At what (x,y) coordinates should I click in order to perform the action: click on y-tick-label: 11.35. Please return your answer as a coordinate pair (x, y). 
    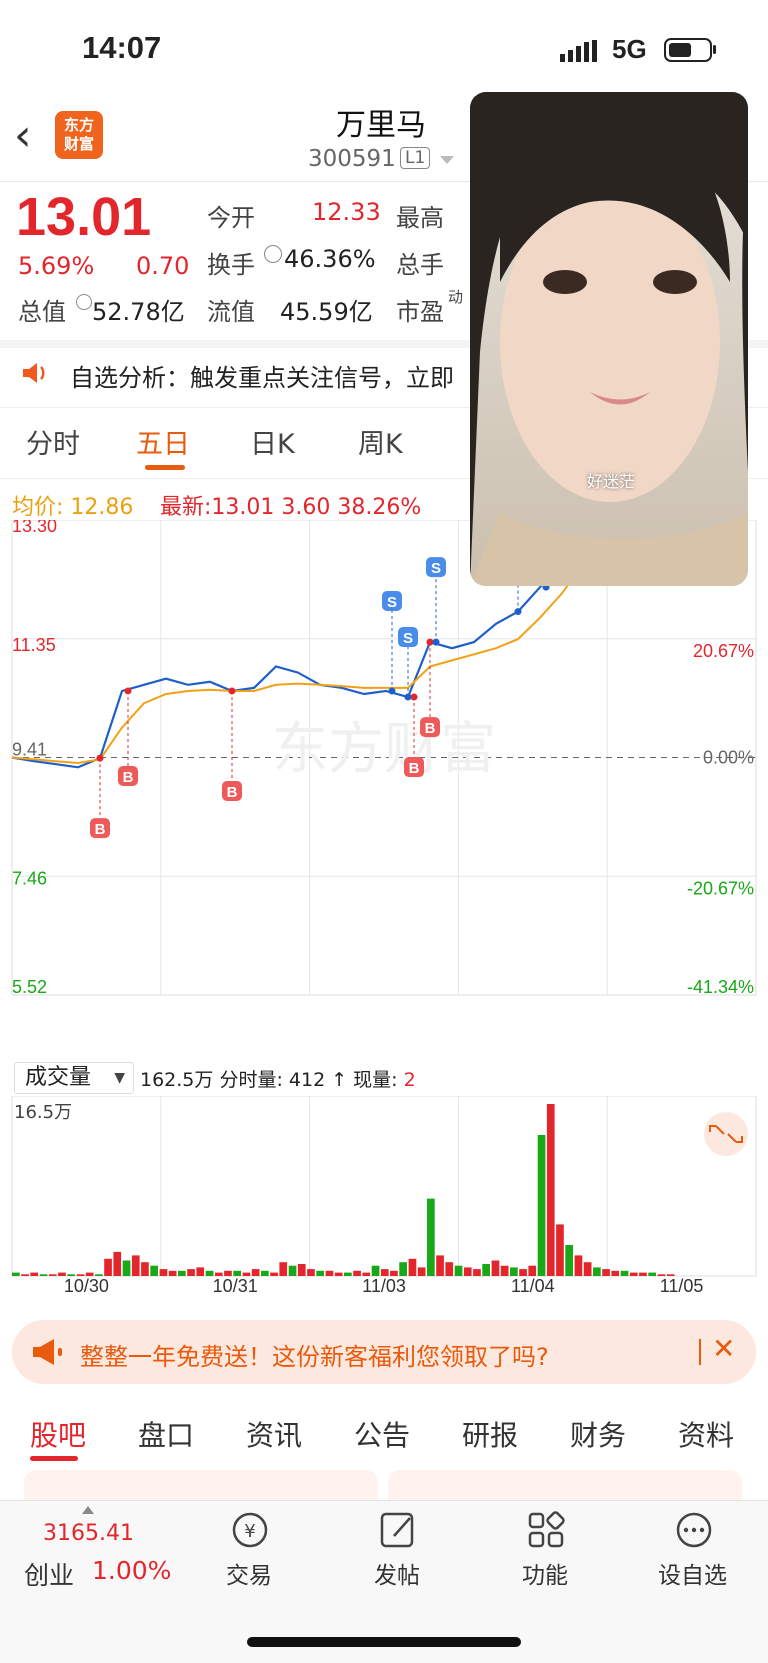
    Looking at the image, I should click on (34, 645).